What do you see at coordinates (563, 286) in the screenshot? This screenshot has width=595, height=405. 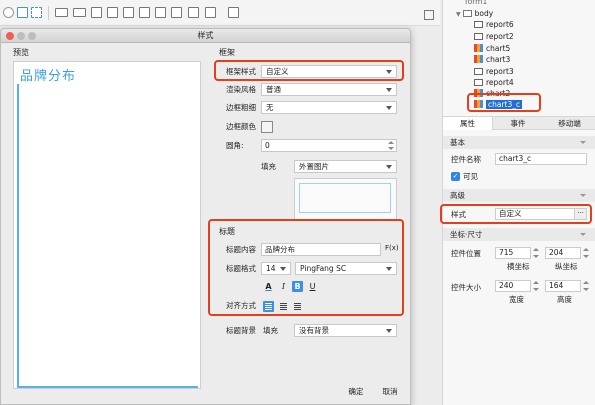 I see `height-input: 164` at bounding box center [563, 286].